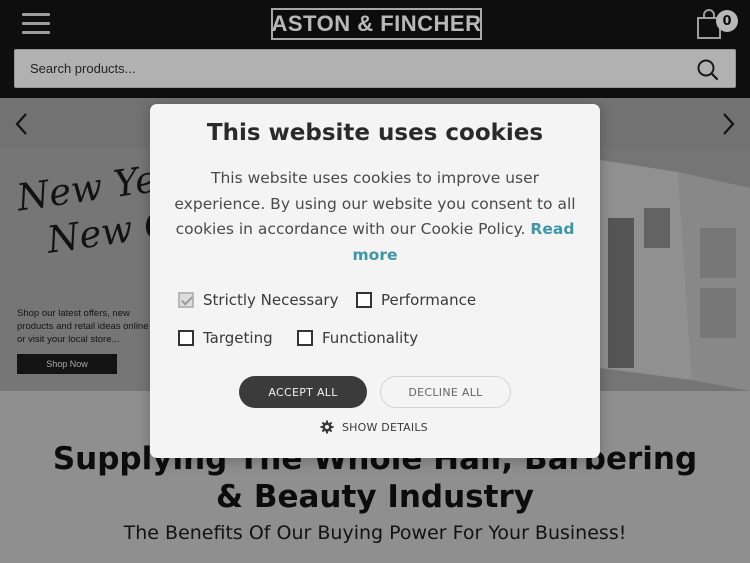 The image size is (750, 563). Describe the element at coordinates (370, 338) in the screenshot. I see `functionality-label: Functionality` at that location.